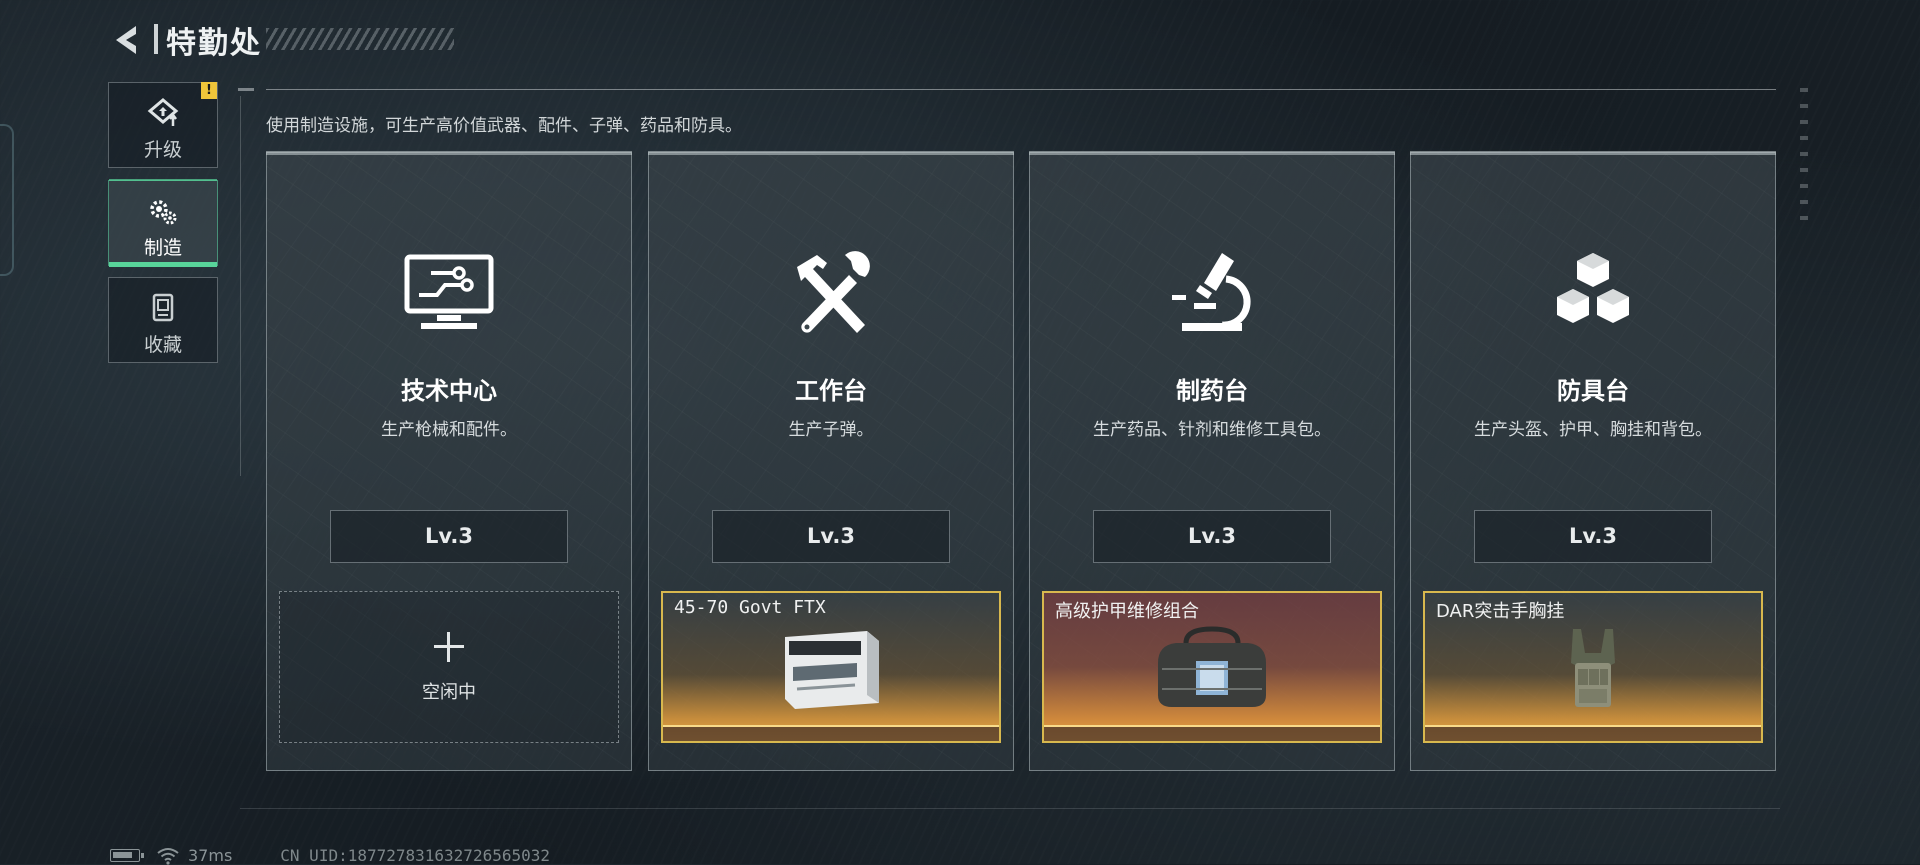 The height and width of the screenshot is (865, 1920). I want to click on upgrade-icon, so click(163, 112).